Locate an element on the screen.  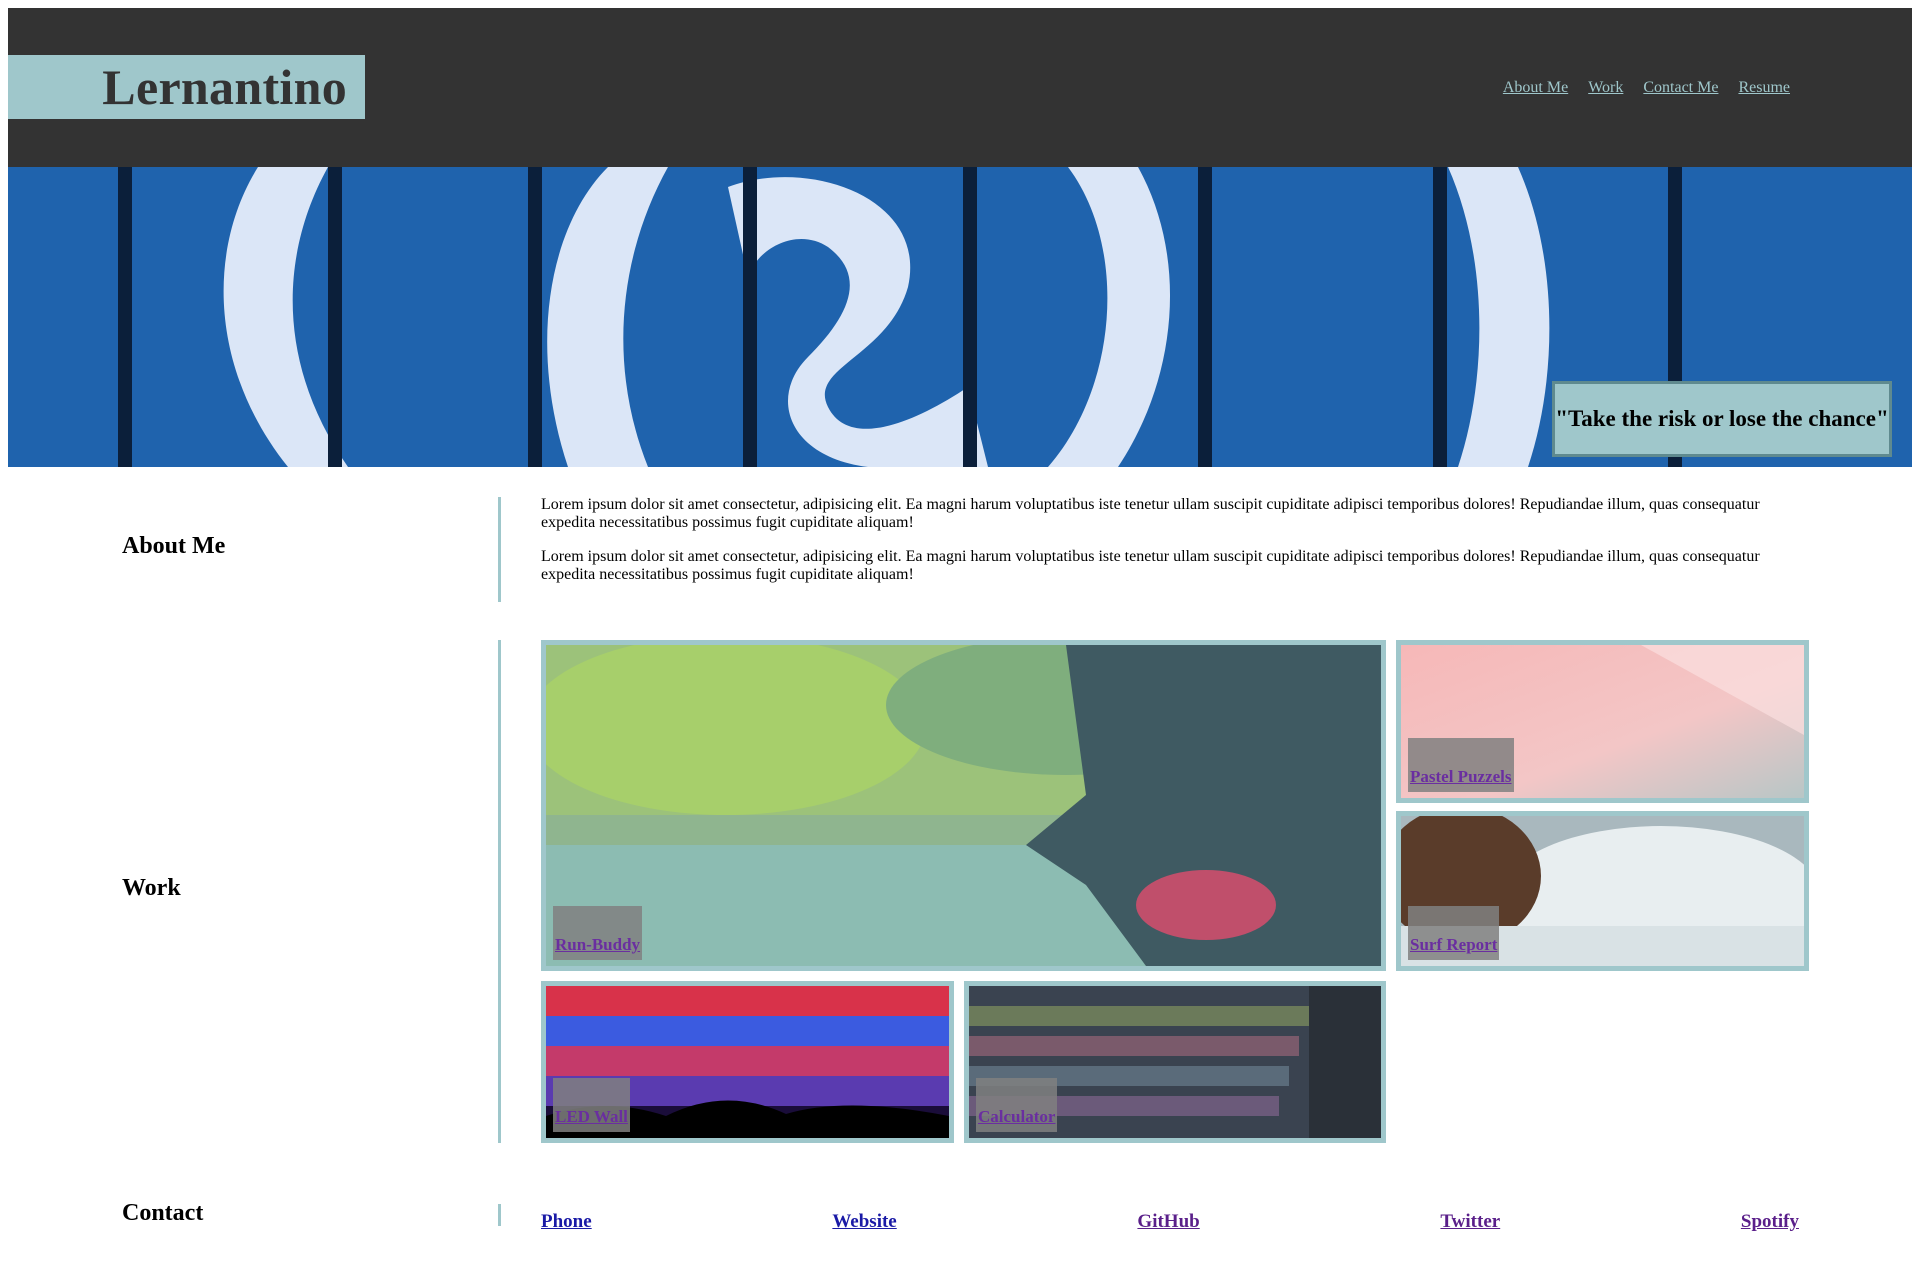
pastel-puzzels-link: Pastel Puzzels is located at coordinates (1461, 779).